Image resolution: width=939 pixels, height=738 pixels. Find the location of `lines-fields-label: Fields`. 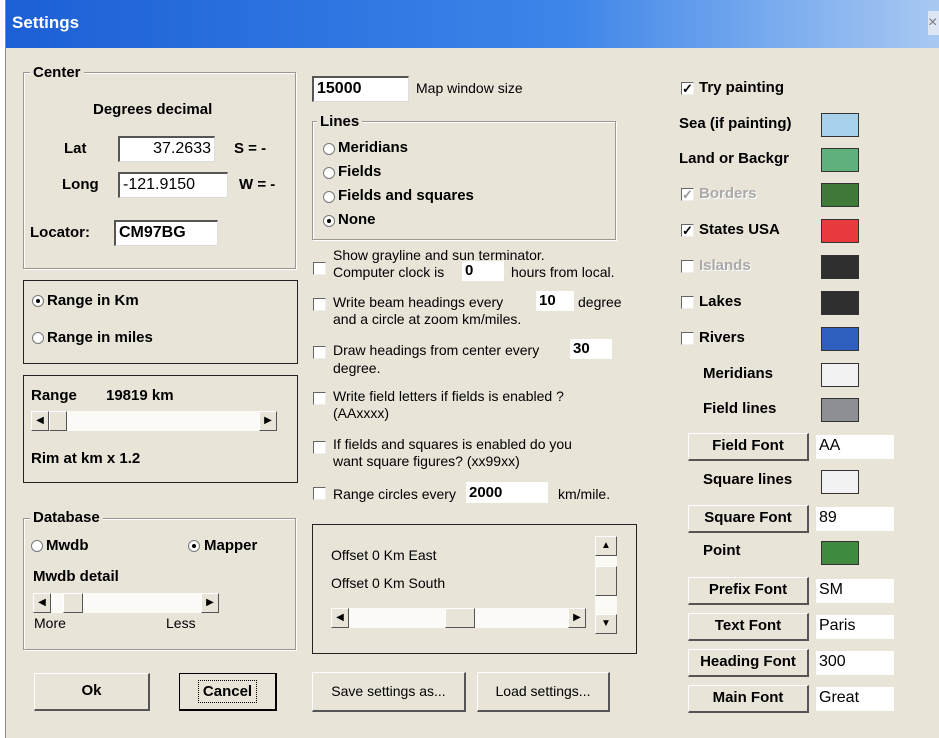

lines-fields-label: Fields is located at coordinates (359, 171).